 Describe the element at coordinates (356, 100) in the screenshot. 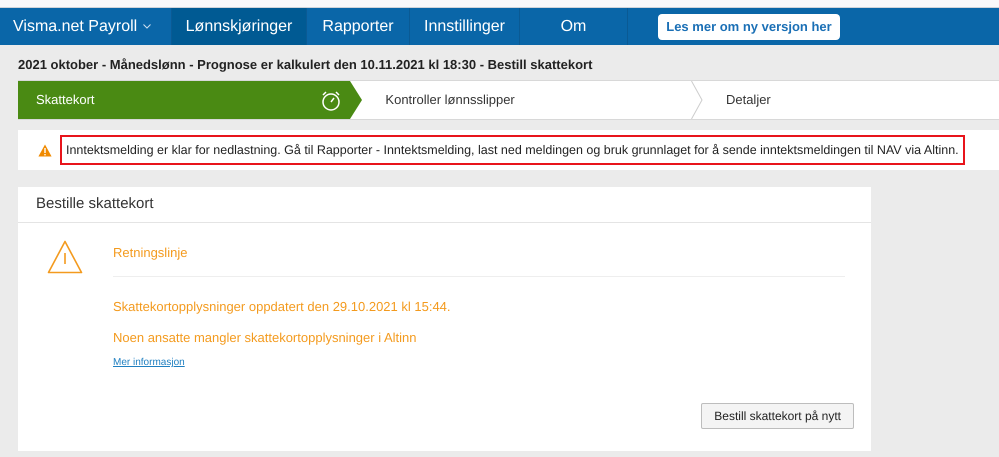

I see `step-chevron-icon` at that location.